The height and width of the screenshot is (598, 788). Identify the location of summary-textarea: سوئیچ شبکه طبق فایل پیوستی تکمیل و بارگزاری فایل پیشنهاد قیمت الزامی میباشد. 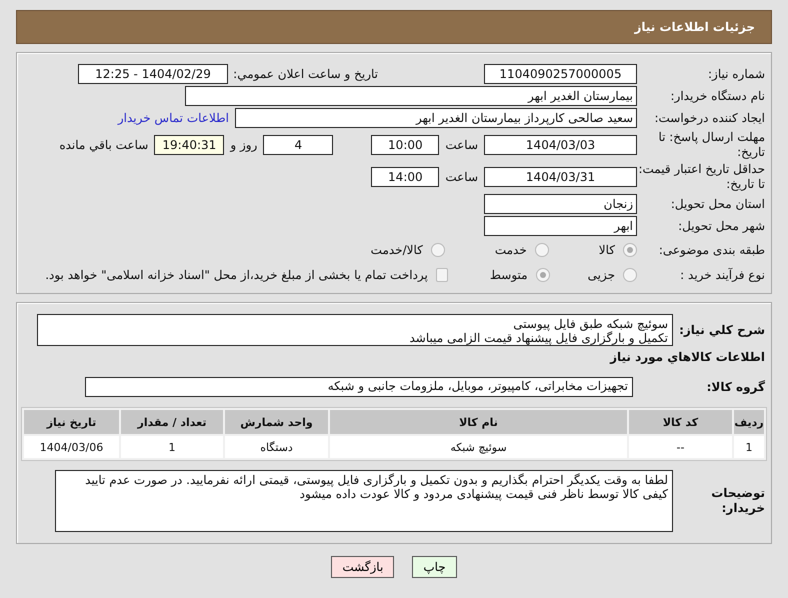
(355, 330).